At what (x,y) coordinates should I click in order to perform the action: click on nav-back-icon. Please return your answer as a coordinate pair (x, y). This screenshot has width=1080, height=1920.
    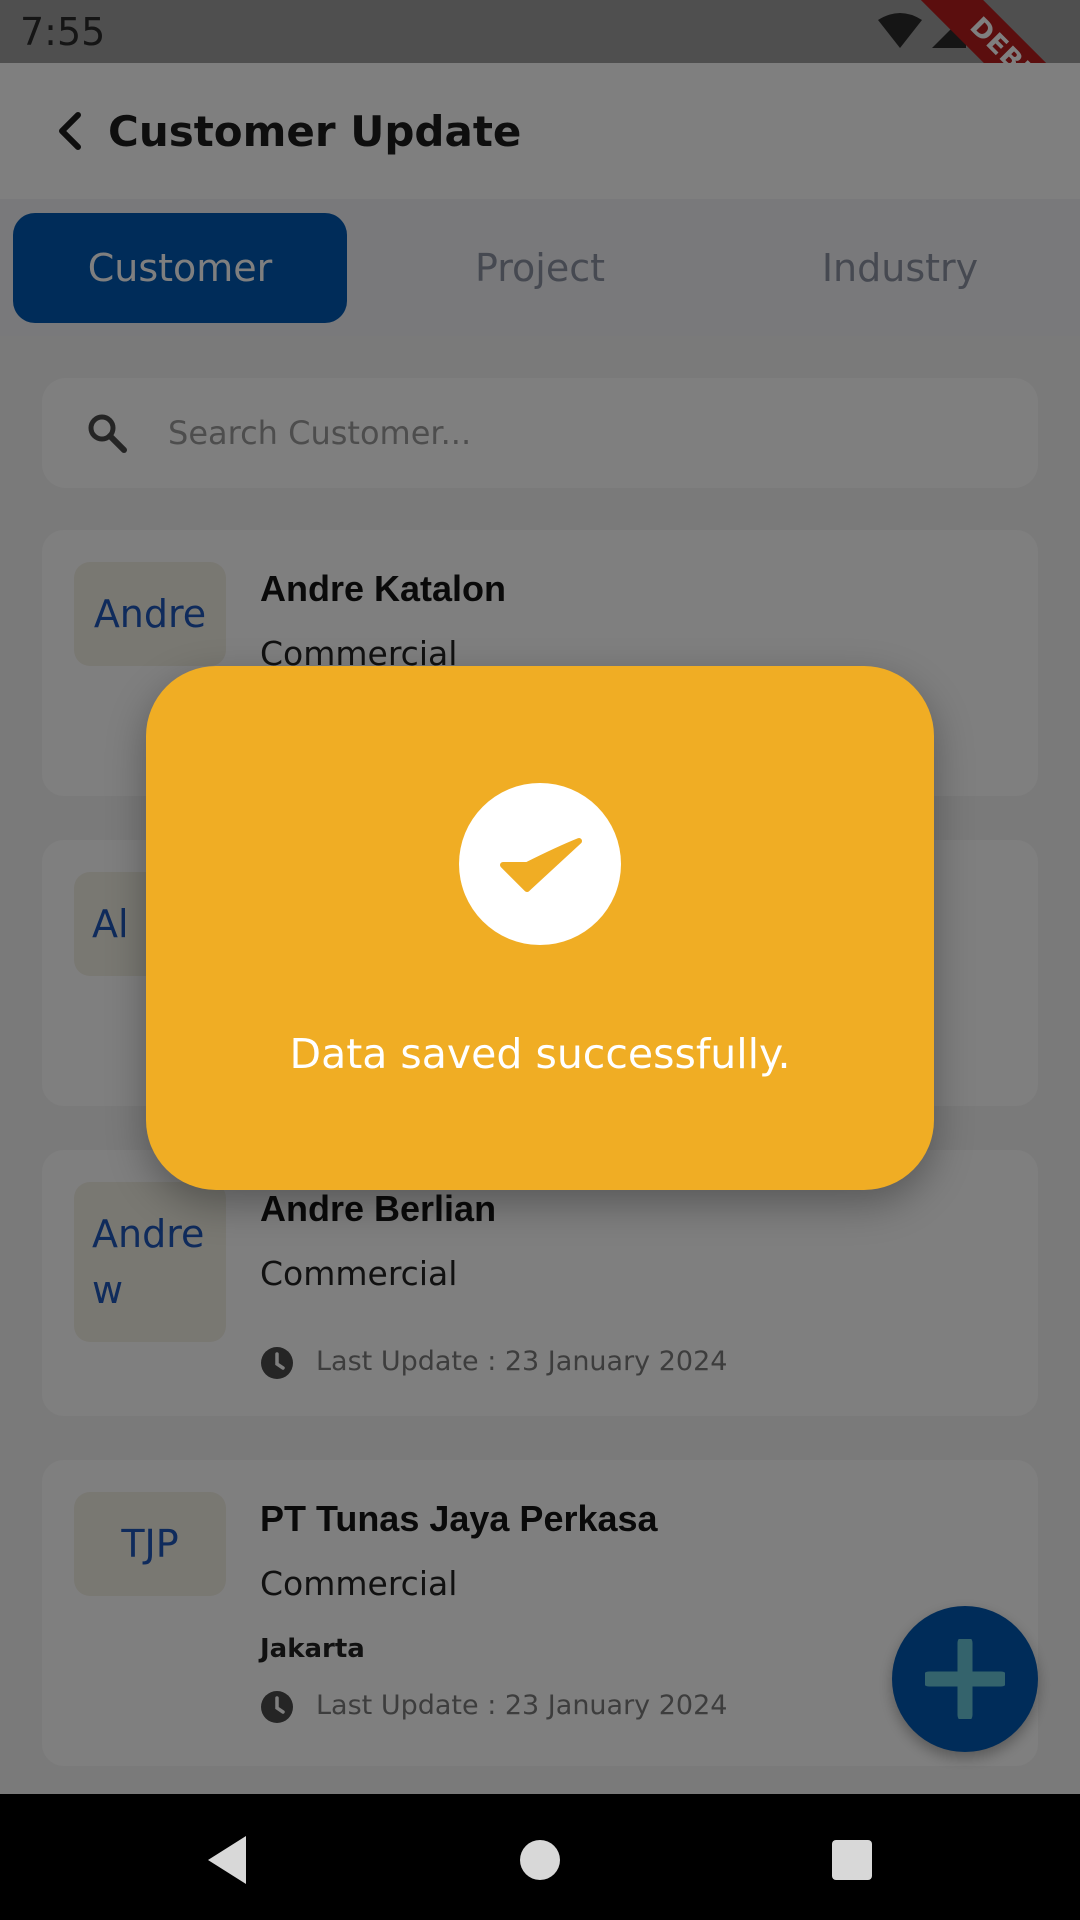
    Looking at the image, I should click on (228, 1860).